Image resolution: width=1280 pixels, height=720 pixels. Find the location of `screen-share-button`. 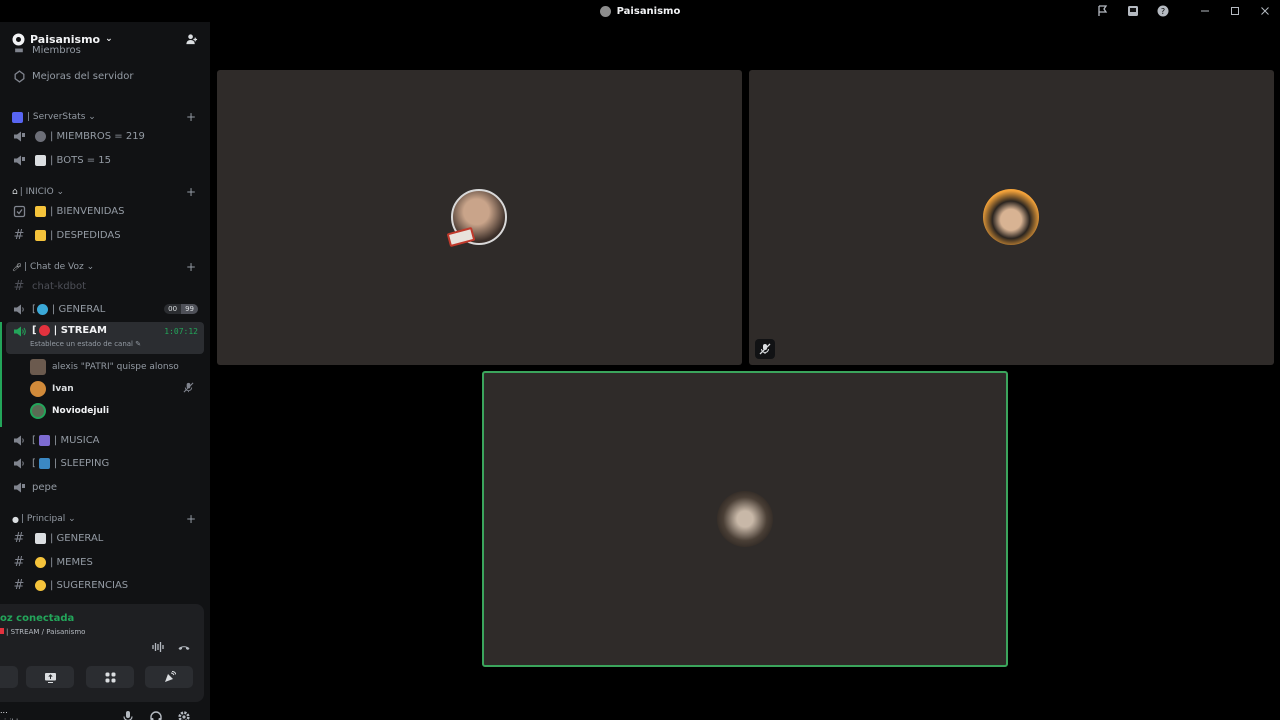

screen-share-button is located at coordinates (50, 677).